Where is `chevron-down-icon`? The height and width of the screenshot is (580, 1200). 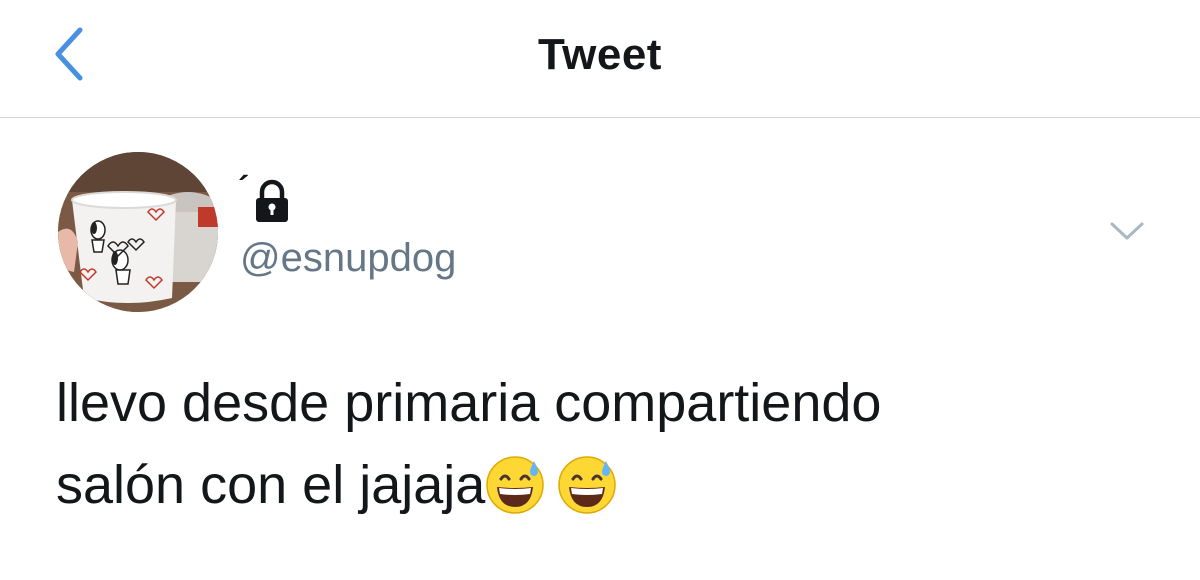
chevron-down-icon is located at coordinates (1127, 232).